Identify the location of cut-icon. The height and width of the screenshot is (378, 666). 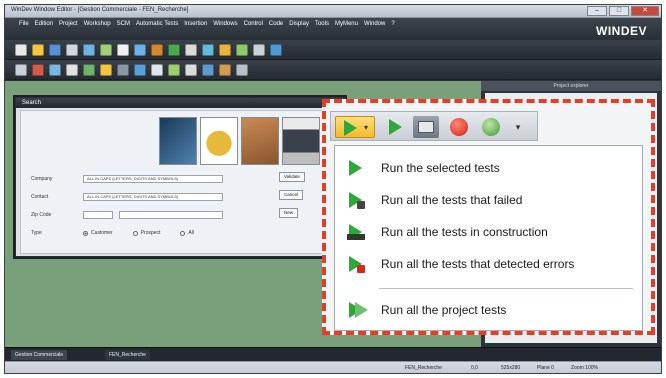
(89, 50).